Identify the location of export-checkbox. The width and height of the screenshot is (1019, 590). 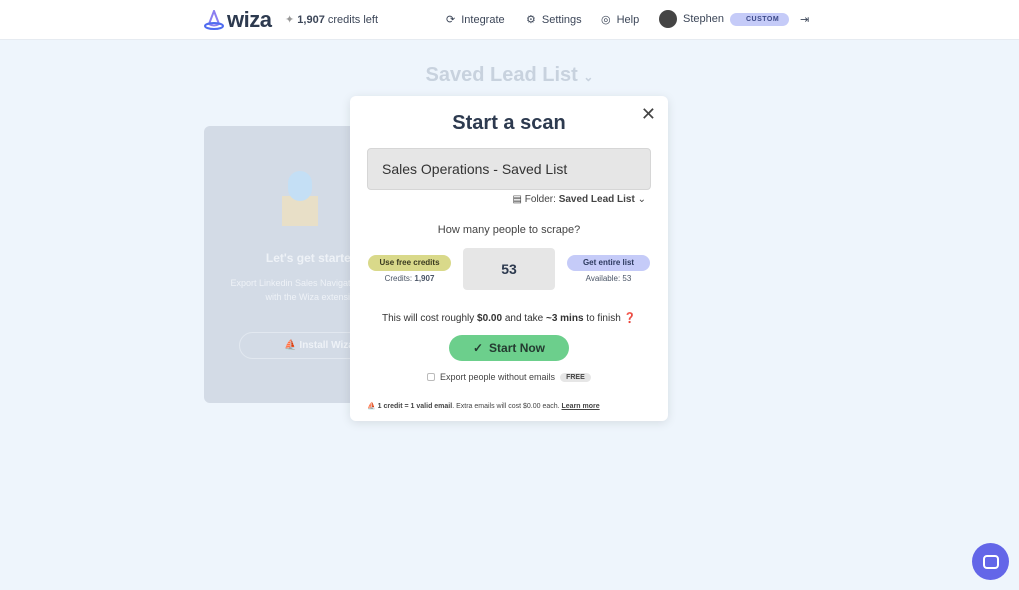
(431, 377).